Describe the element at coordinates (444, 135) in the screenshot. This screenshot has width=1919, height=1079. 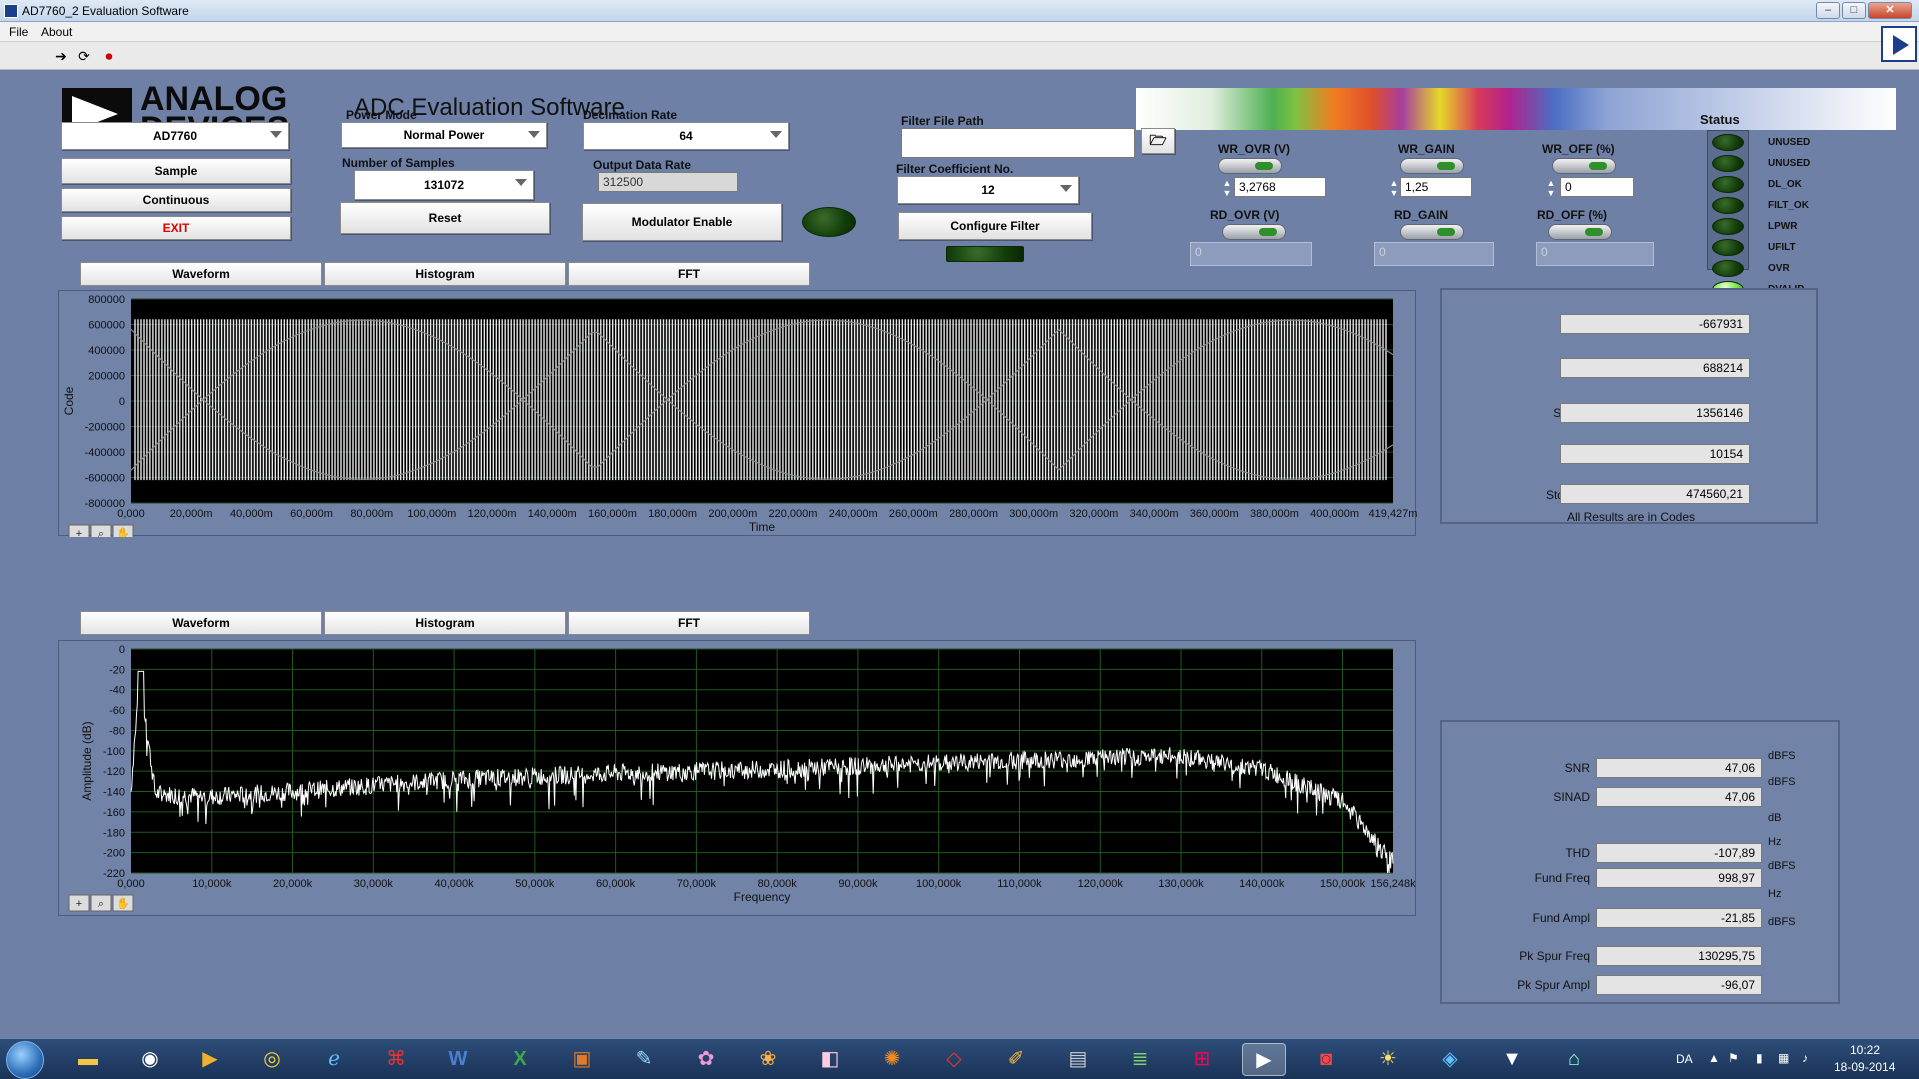
I see `power-mode-select: Normal Power` at that location.